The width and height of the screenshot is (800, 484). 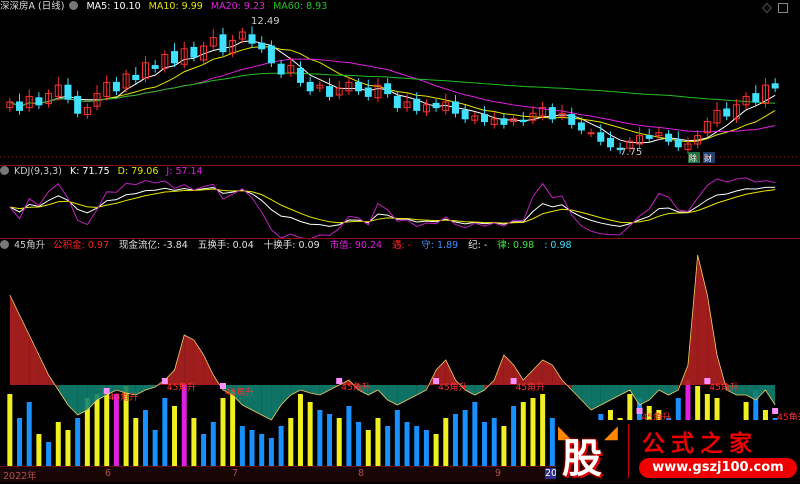 What do you see at coordinates (238, 6) in the screenshot?
I see `ma20-value: MA20: 9.23` at bounding box center [238, 6].